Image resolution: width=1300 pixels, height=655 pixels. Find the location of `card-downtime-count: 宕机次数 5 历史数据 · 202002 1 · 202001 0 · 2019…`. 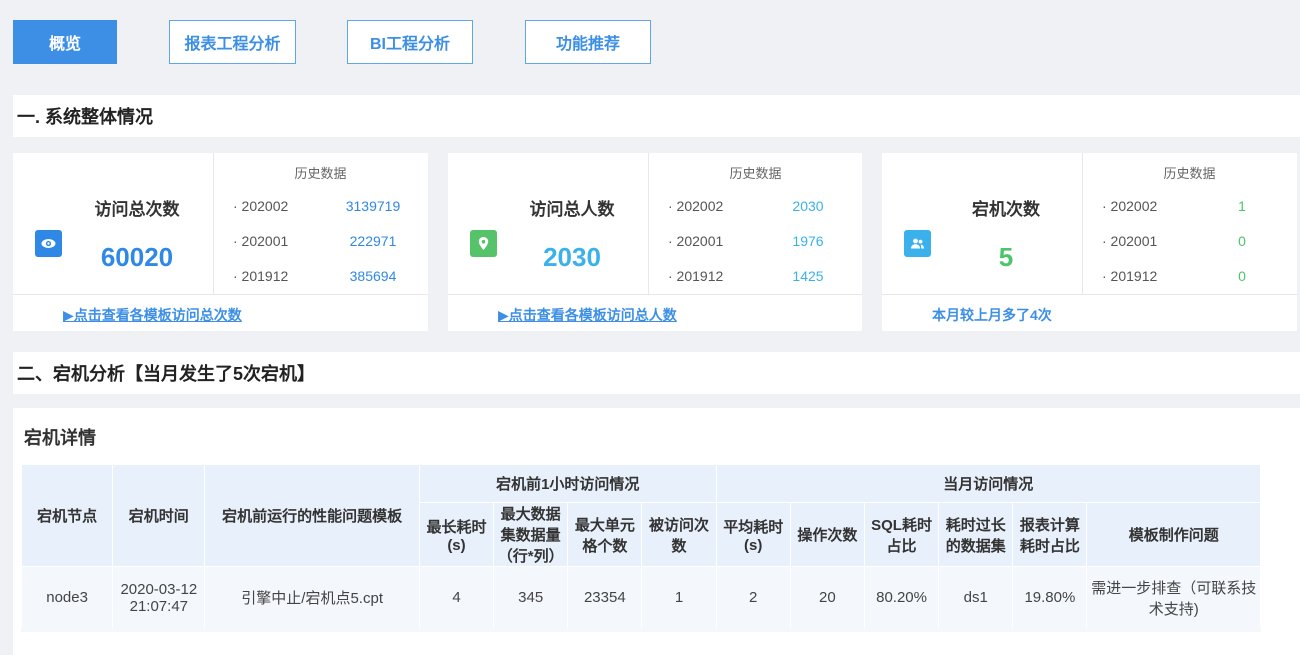

card-downtime-count: 宕机次数 5 历史数据 · 202002 1 · 202001 0 · 2019… is located at coordinates (1089, 242).